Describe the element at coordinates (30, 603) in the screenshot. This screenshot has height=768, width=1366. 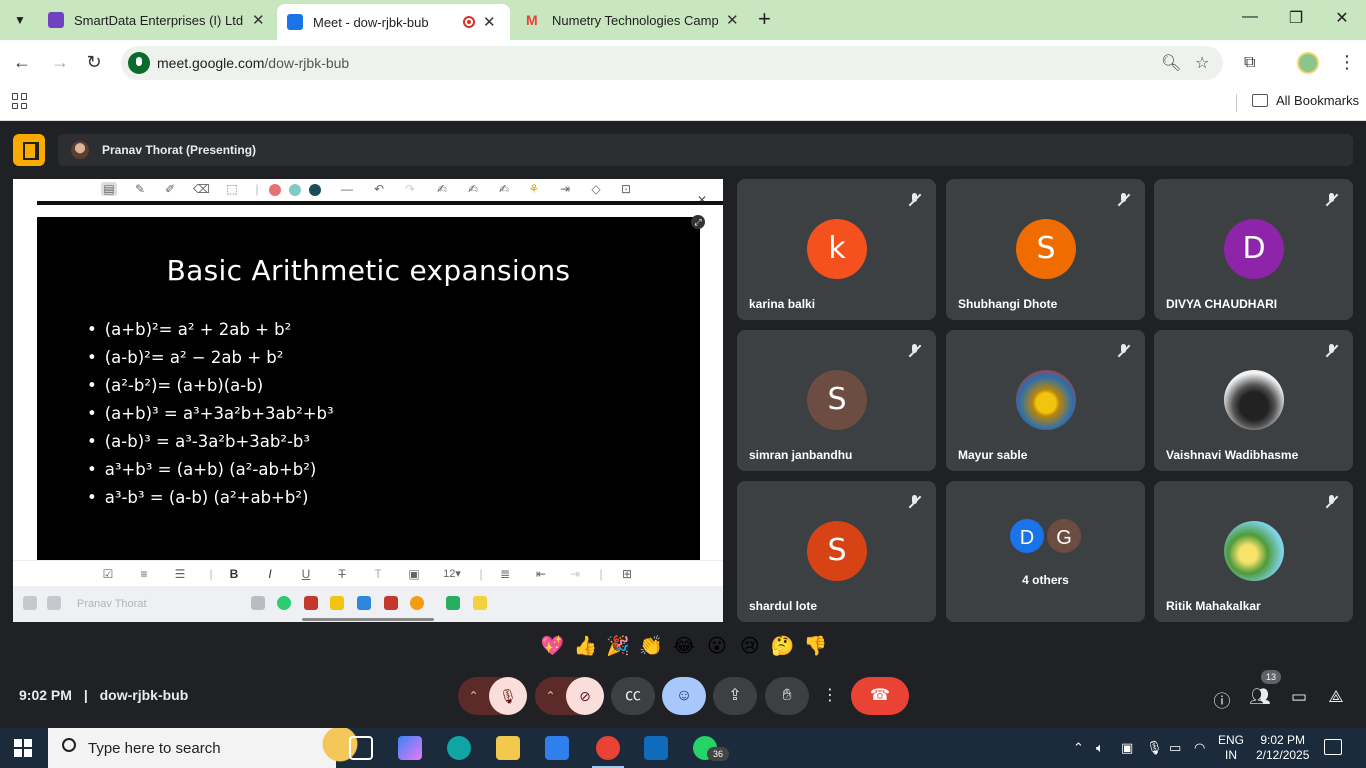
I see `pin-icon` at that location.